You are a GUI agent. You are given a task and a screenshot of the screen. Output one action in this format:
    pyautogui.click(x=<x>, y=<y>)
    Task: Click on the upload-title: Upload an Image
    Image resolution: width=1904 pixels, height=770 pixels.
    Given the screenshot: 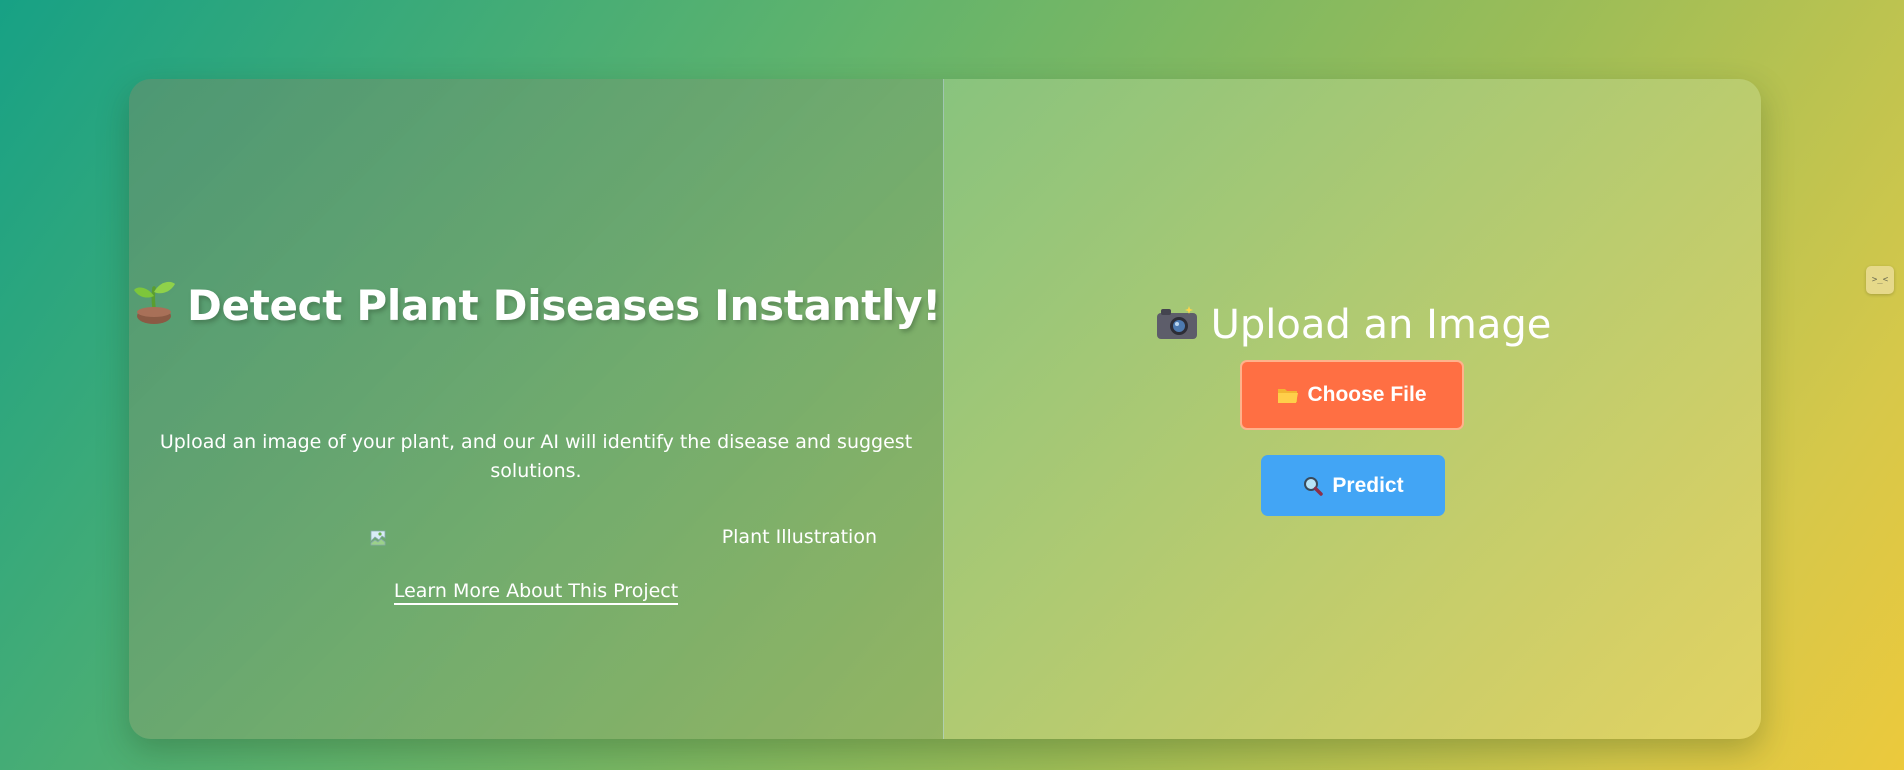 What is the action you would take?
    pyautogui.click(x=1352, y=325)
    